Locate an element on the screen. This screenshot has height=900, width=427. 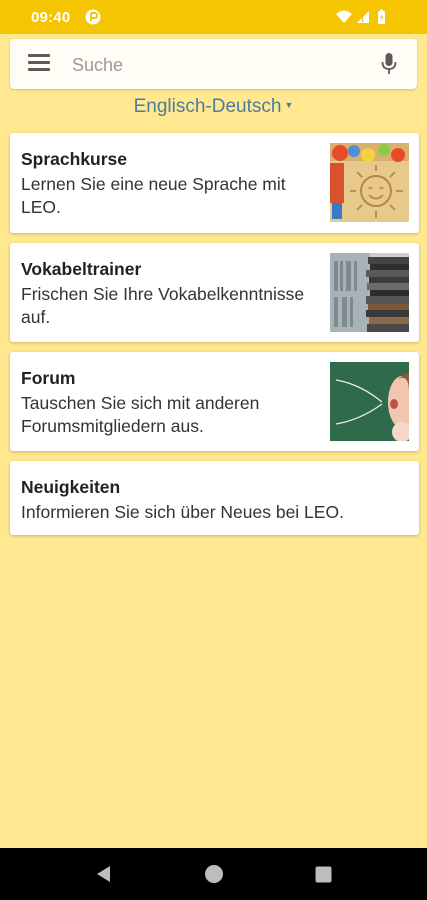
card-description: Lernen Sie eine neue Sprache mit LEO. is located at coordinates (153, 195).